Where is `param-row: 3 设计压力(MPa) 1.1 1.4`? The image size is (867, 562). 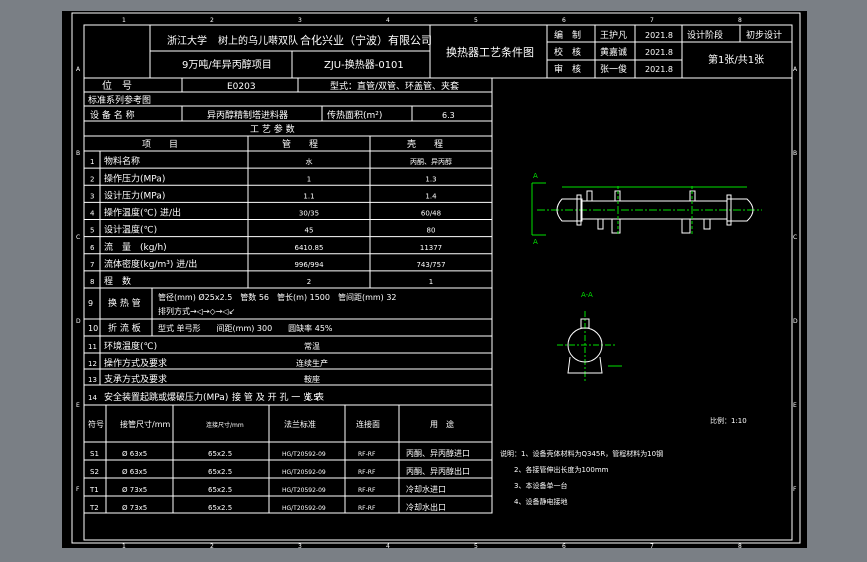
param-row: 3 设计压力(MPa) 1.1 1.4 is located at coordinates (263, 195).